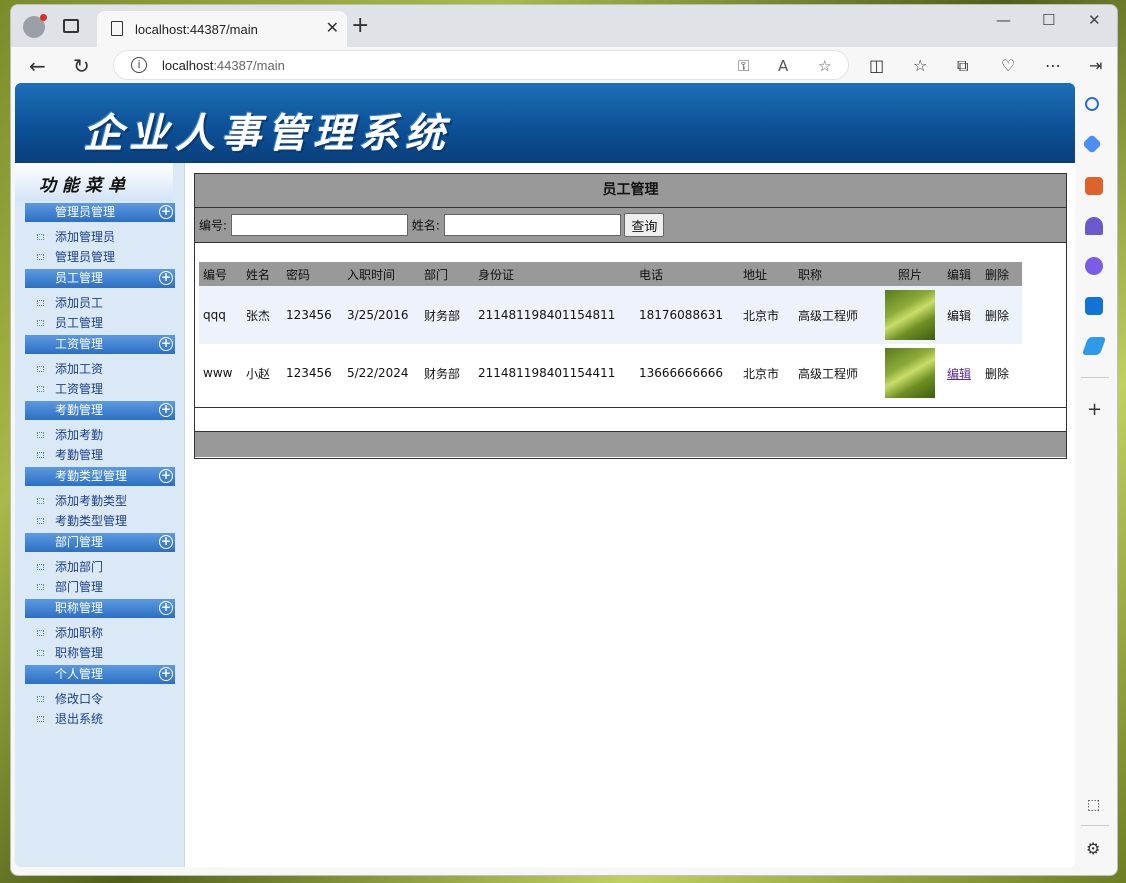  I want to click on screenshot-icon: ⬚, so click(1093, 805).